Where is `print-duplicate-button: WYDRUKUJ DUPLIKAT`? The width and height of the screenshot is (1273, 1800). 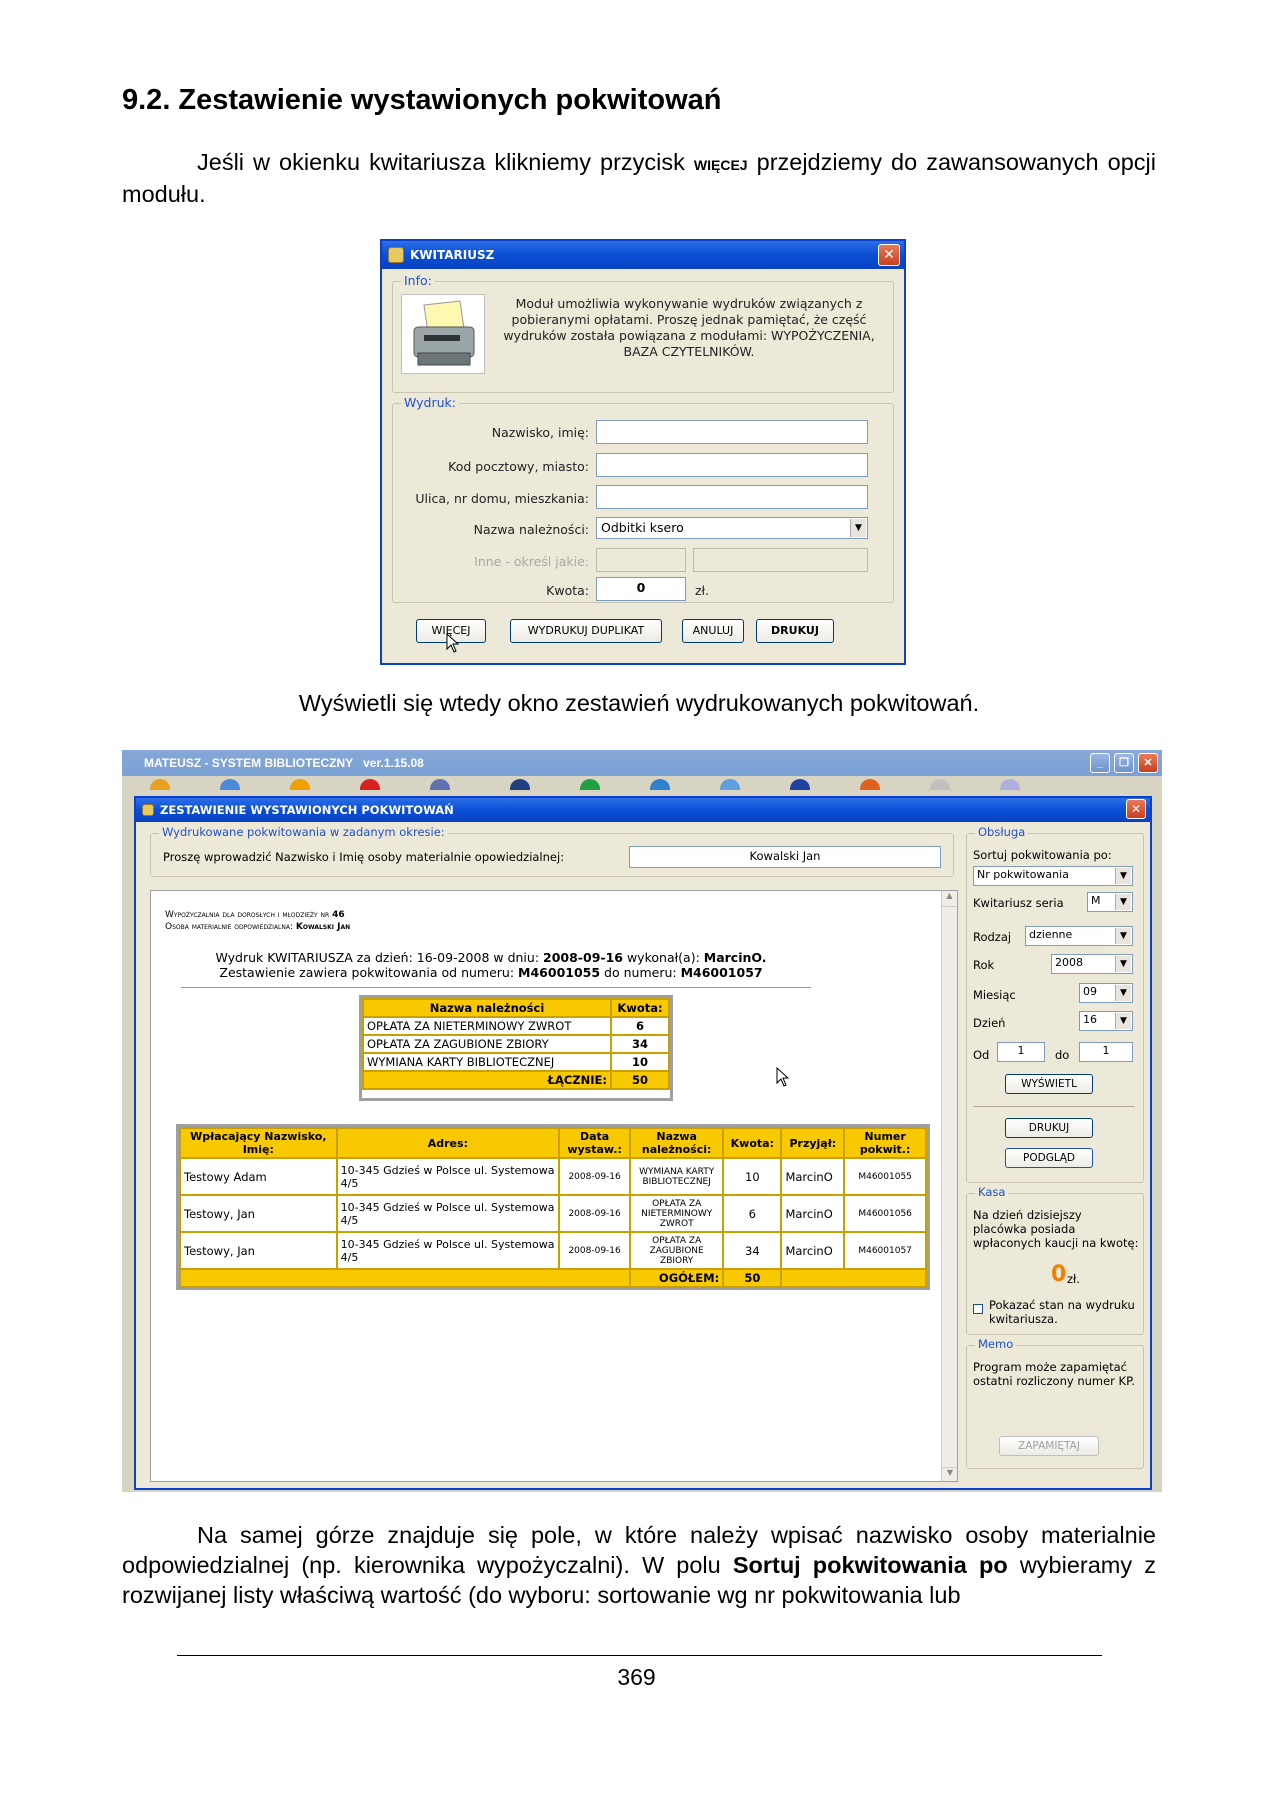 print-duplicate-button: WYDRUKUJ DUPLIKAT is located at coordinates (586, 631).